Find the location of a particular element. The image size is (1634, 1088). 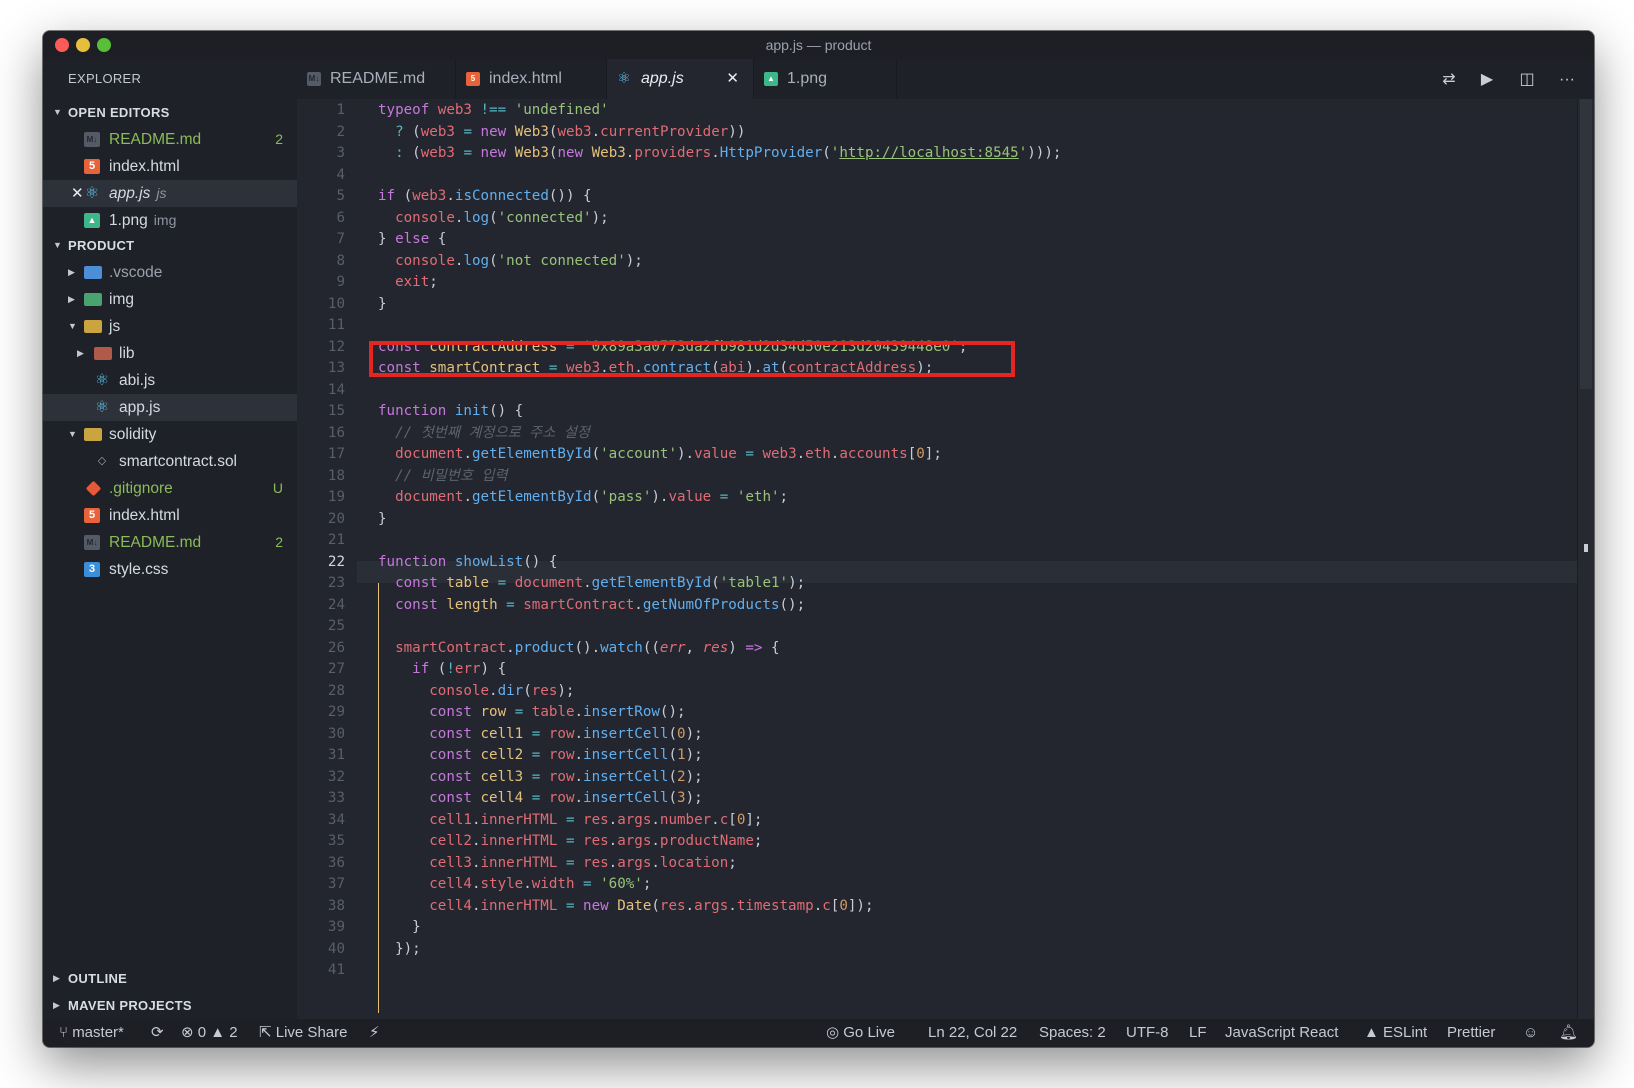

open-editor-readme: M↓ README.md 2 is located at coordinates (170, 139).